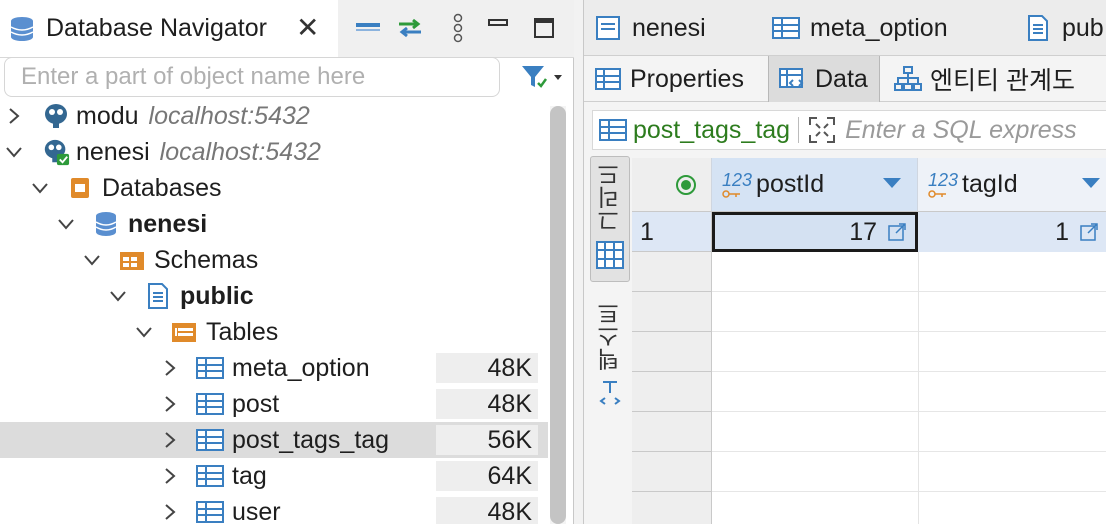  I want to click on editor-tab-bar: nenesi meta_option pub, so click(845, 28).